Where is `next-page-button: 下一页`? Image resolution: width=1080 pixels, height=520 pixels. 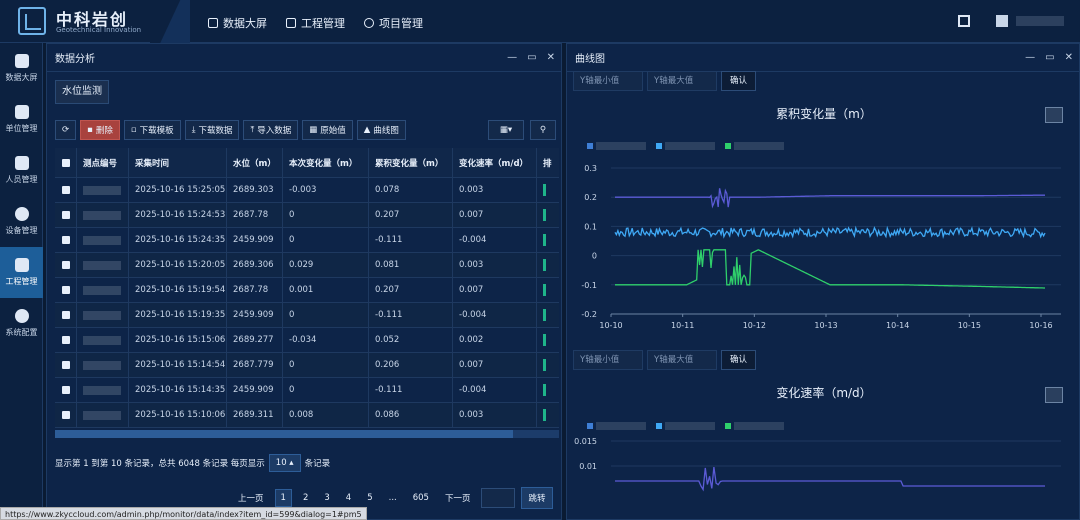 next-page-button: 下一页 is located at coordinates (458, 498).